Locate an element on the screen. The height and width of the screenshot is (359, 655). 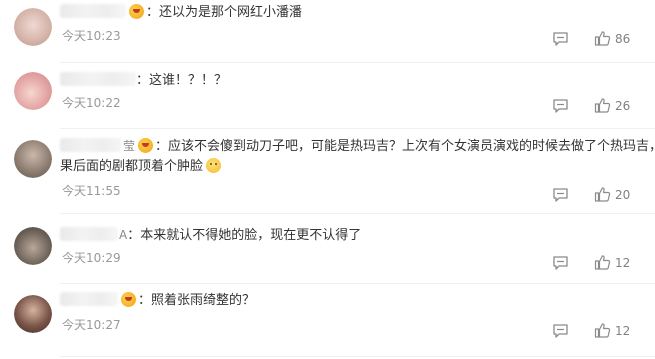
comment-message: ：应该不会傻到动刀子吧，可能是热玛吉？上次有个女演员演戏的时候去做了个热玛吉，结 is located at coordinates (405, 146).